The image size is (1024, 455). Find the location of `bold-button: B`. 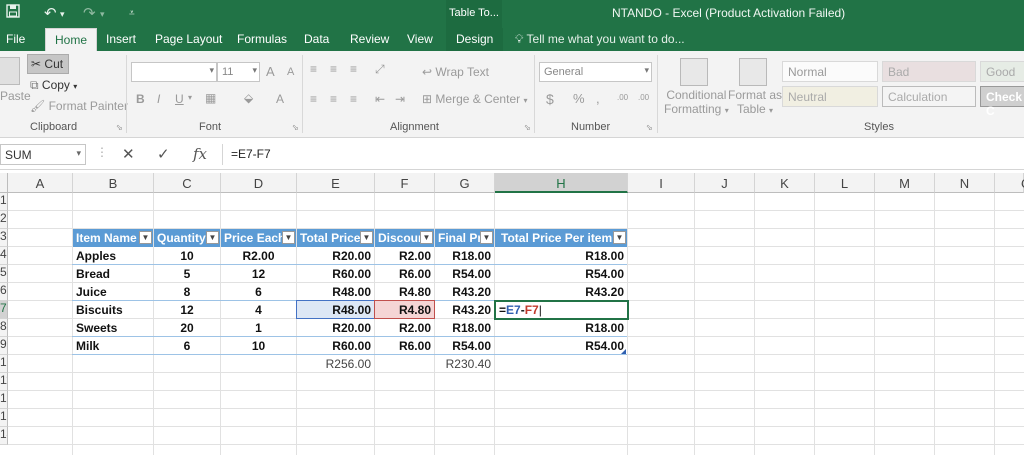

bold-button: B is located at coordinates (140, 99).